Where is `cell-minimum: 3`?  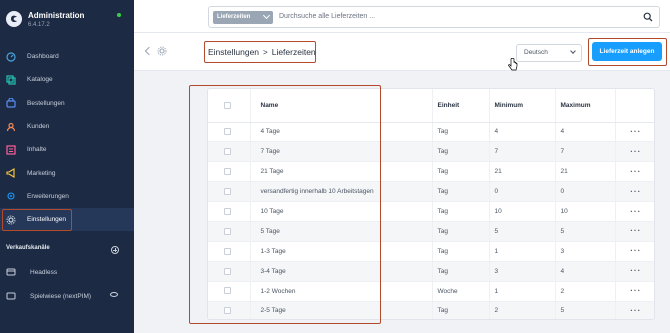
cell-minimum: 3 is located at coordinates (522, 271).